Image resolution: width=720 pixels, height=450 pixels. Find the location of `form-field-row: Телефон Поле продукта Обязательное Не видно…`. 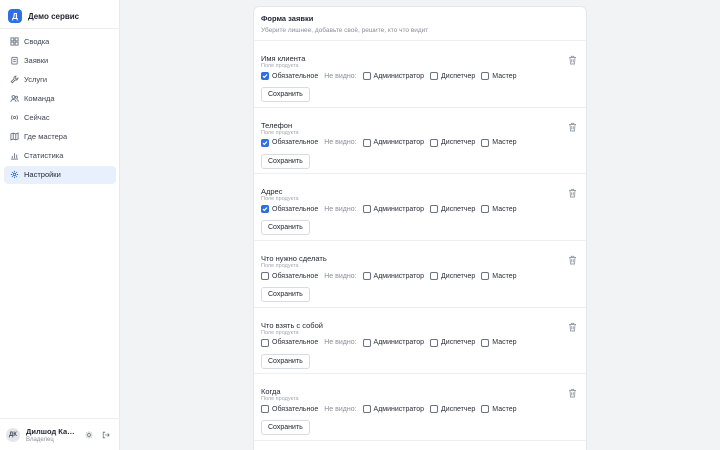

form-field-row: Телефон Поле продукта Обязательное Не видно… is located at coordinates (420, 141).